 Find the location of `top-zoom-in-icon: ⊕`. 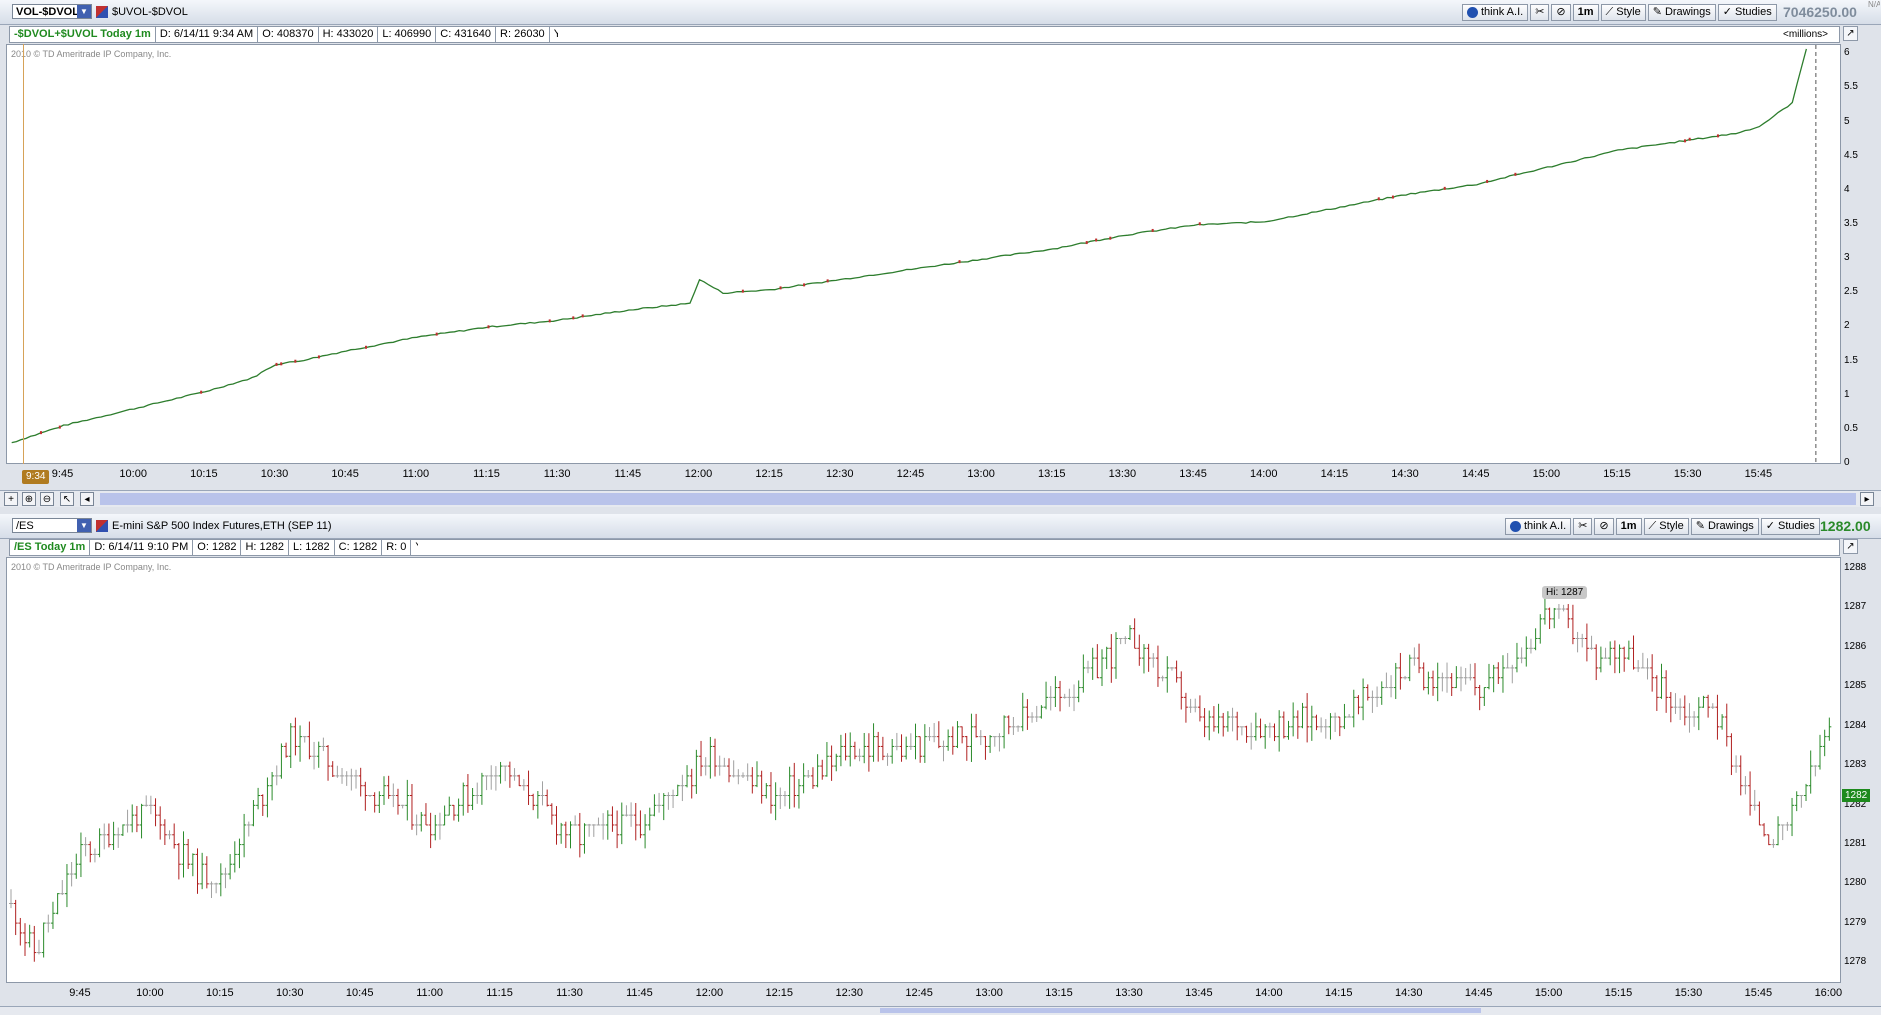

top-zoom-in-icon: ⊕ is located at coordinates (29, 499).